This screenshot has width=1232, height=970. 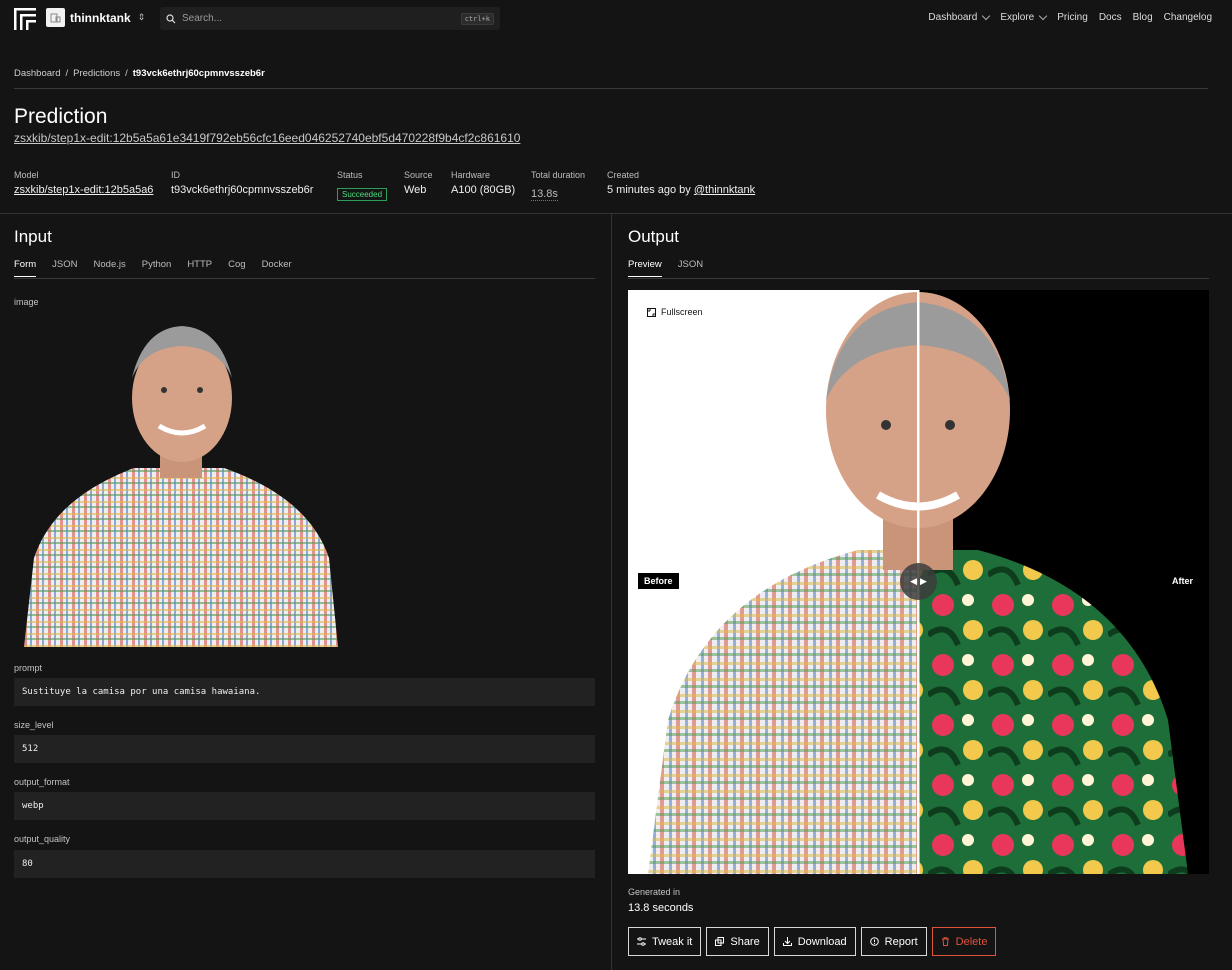 What do you see at coordinates (33, 236) in the screenshot?
I see `input-title: Input` at bounding box center [33, 236].